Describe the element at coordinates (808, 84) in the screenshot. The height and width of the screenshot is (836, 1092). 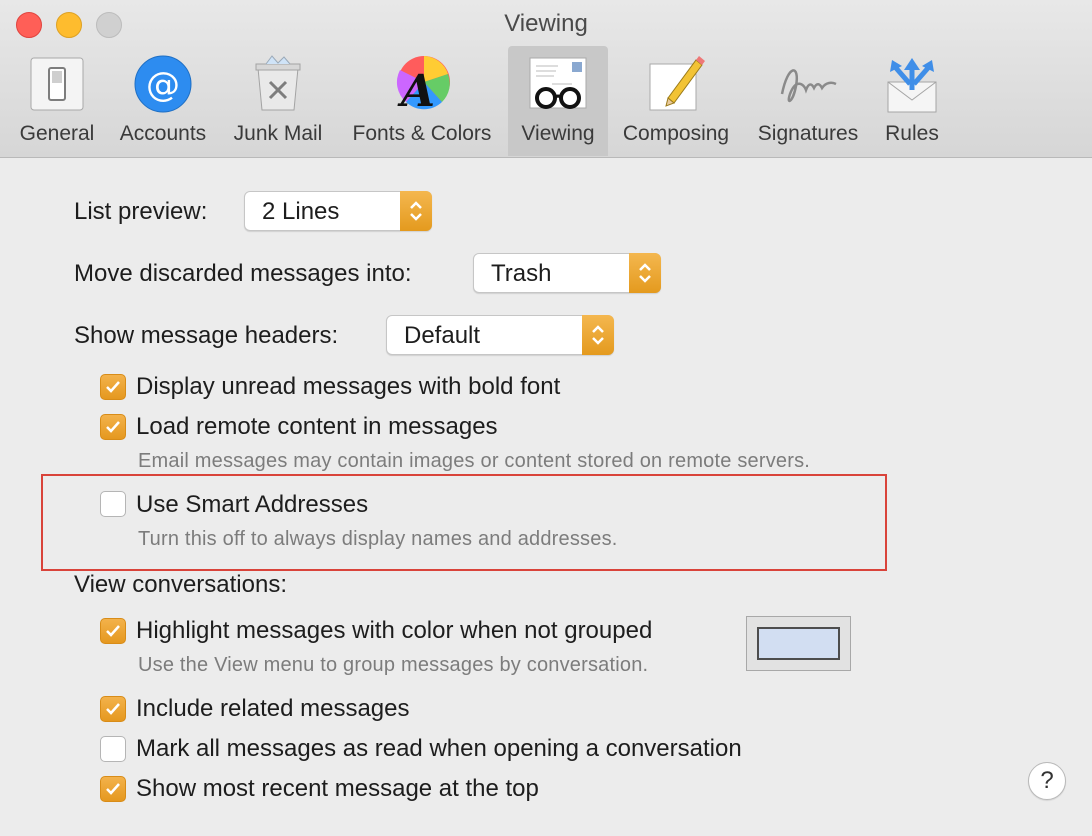
I see `signature-icon` at that location.